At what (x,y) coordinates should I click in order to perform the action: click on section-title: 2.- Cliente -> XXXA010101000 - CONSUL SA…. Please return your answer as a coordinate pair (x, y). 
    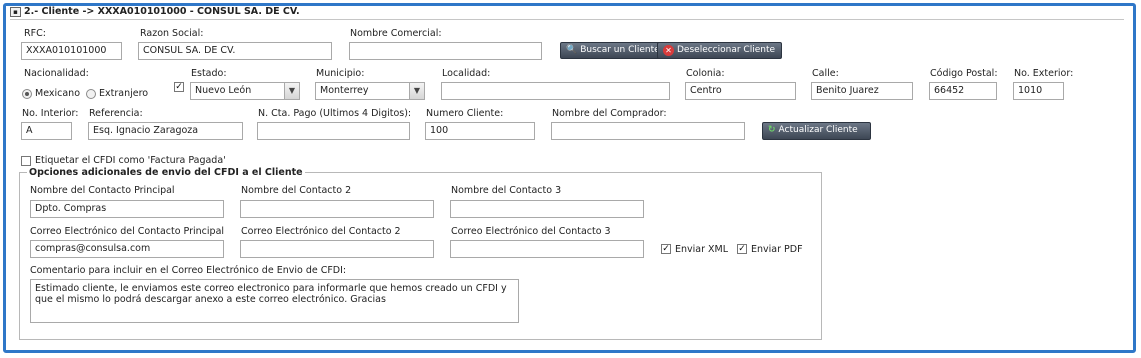
    Looking at the image, I should click on (162, 11).